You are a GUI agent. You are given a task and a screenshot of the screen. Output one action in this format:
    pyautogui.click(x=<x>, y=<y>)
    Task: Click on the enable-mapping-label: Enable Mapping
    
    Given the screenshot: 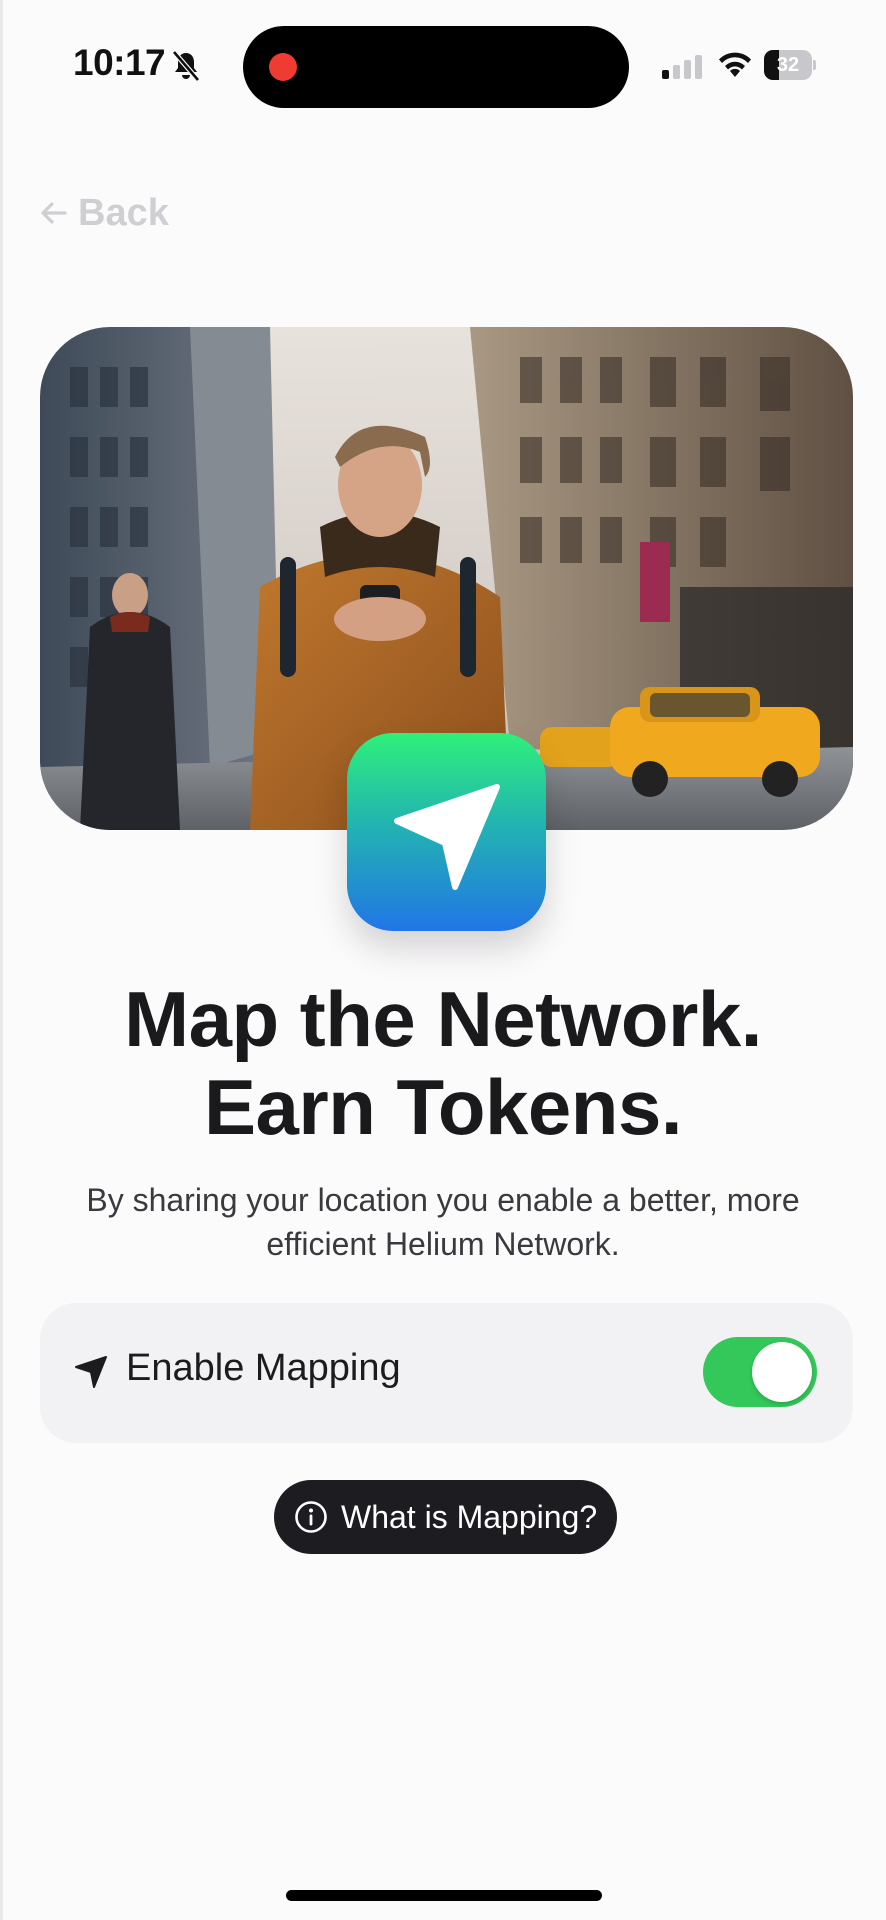 What is the action you would take?
    pyautogui.click(x=263, y=1368)
    